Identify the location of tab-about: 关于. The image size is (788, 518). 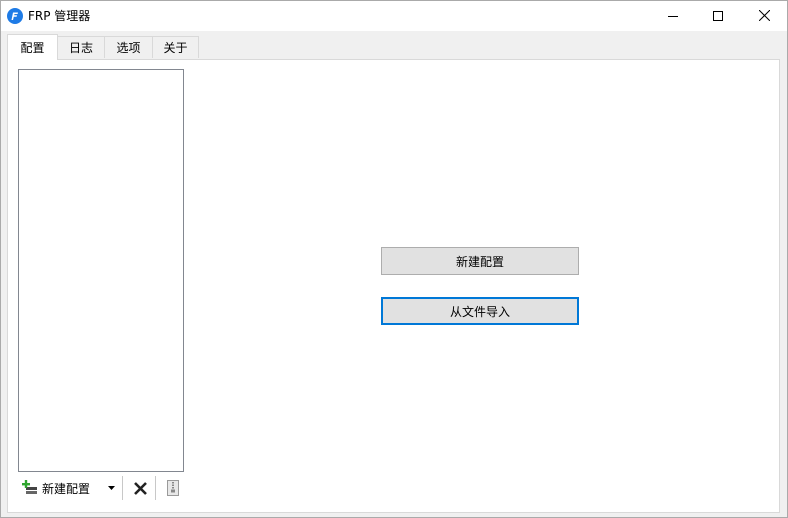
(175, 47).